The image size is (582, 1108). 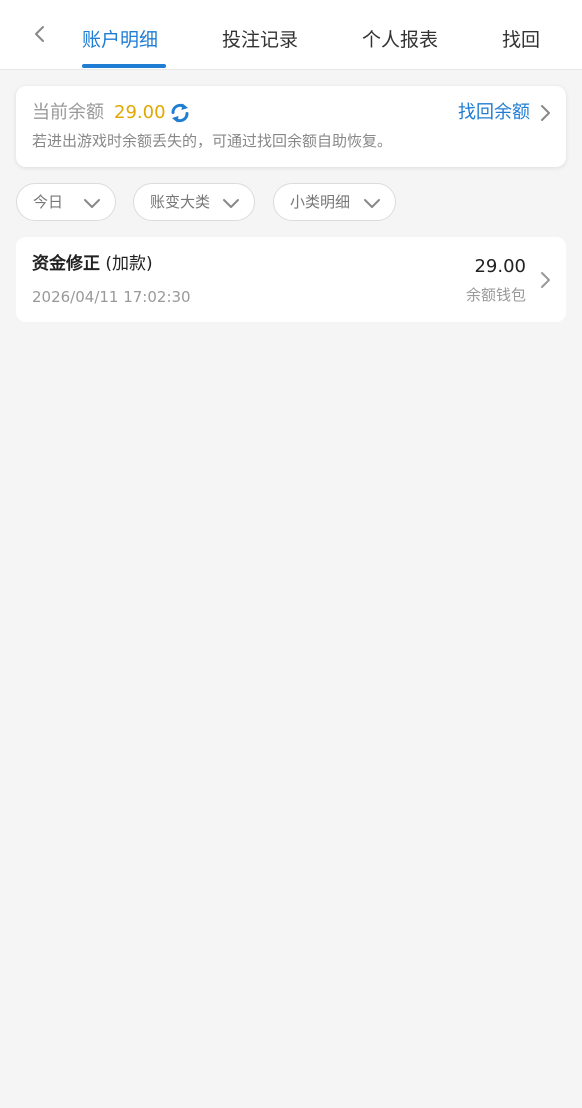 What do you see at coordinates (494, 113) in the screenshot?
I see `recover-balance-link: 找回余额` at bounding box center [494, 113].